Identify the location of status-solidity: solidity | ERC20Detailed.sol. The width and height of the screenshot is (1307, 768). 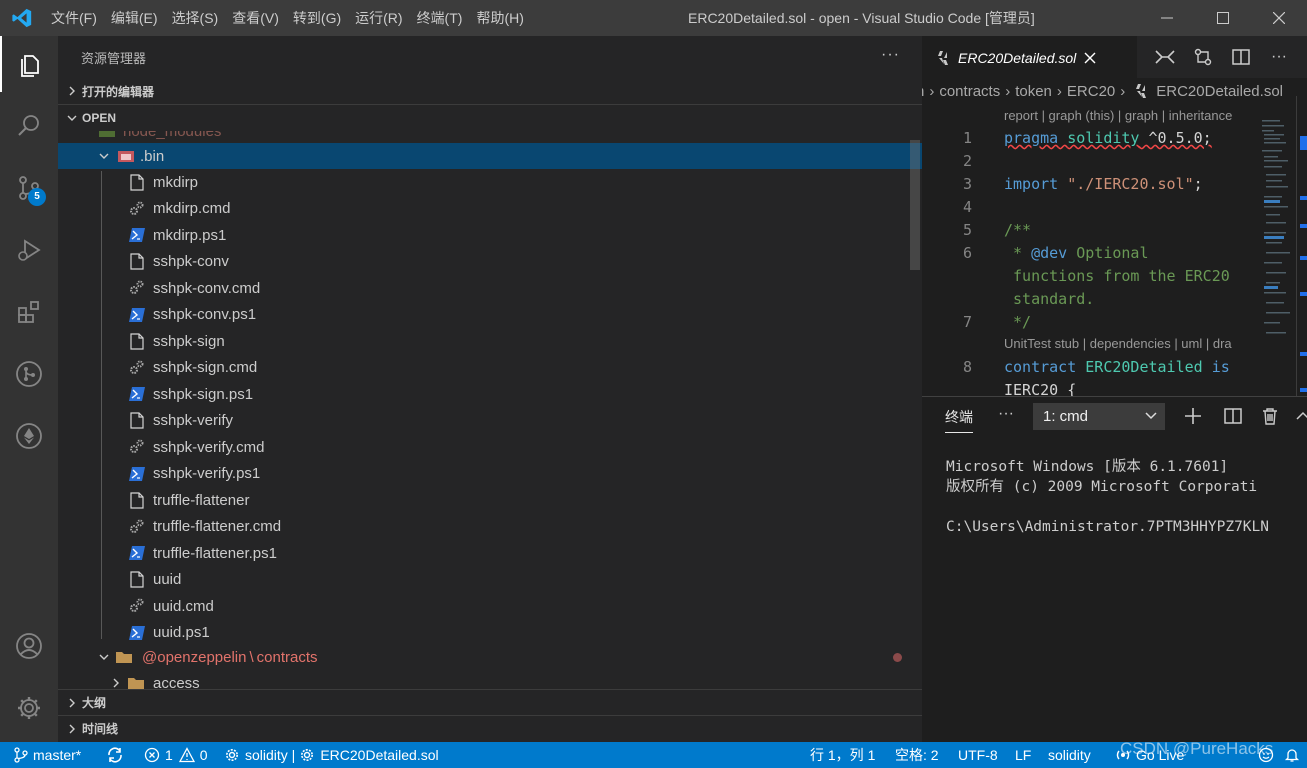
(331, 755).